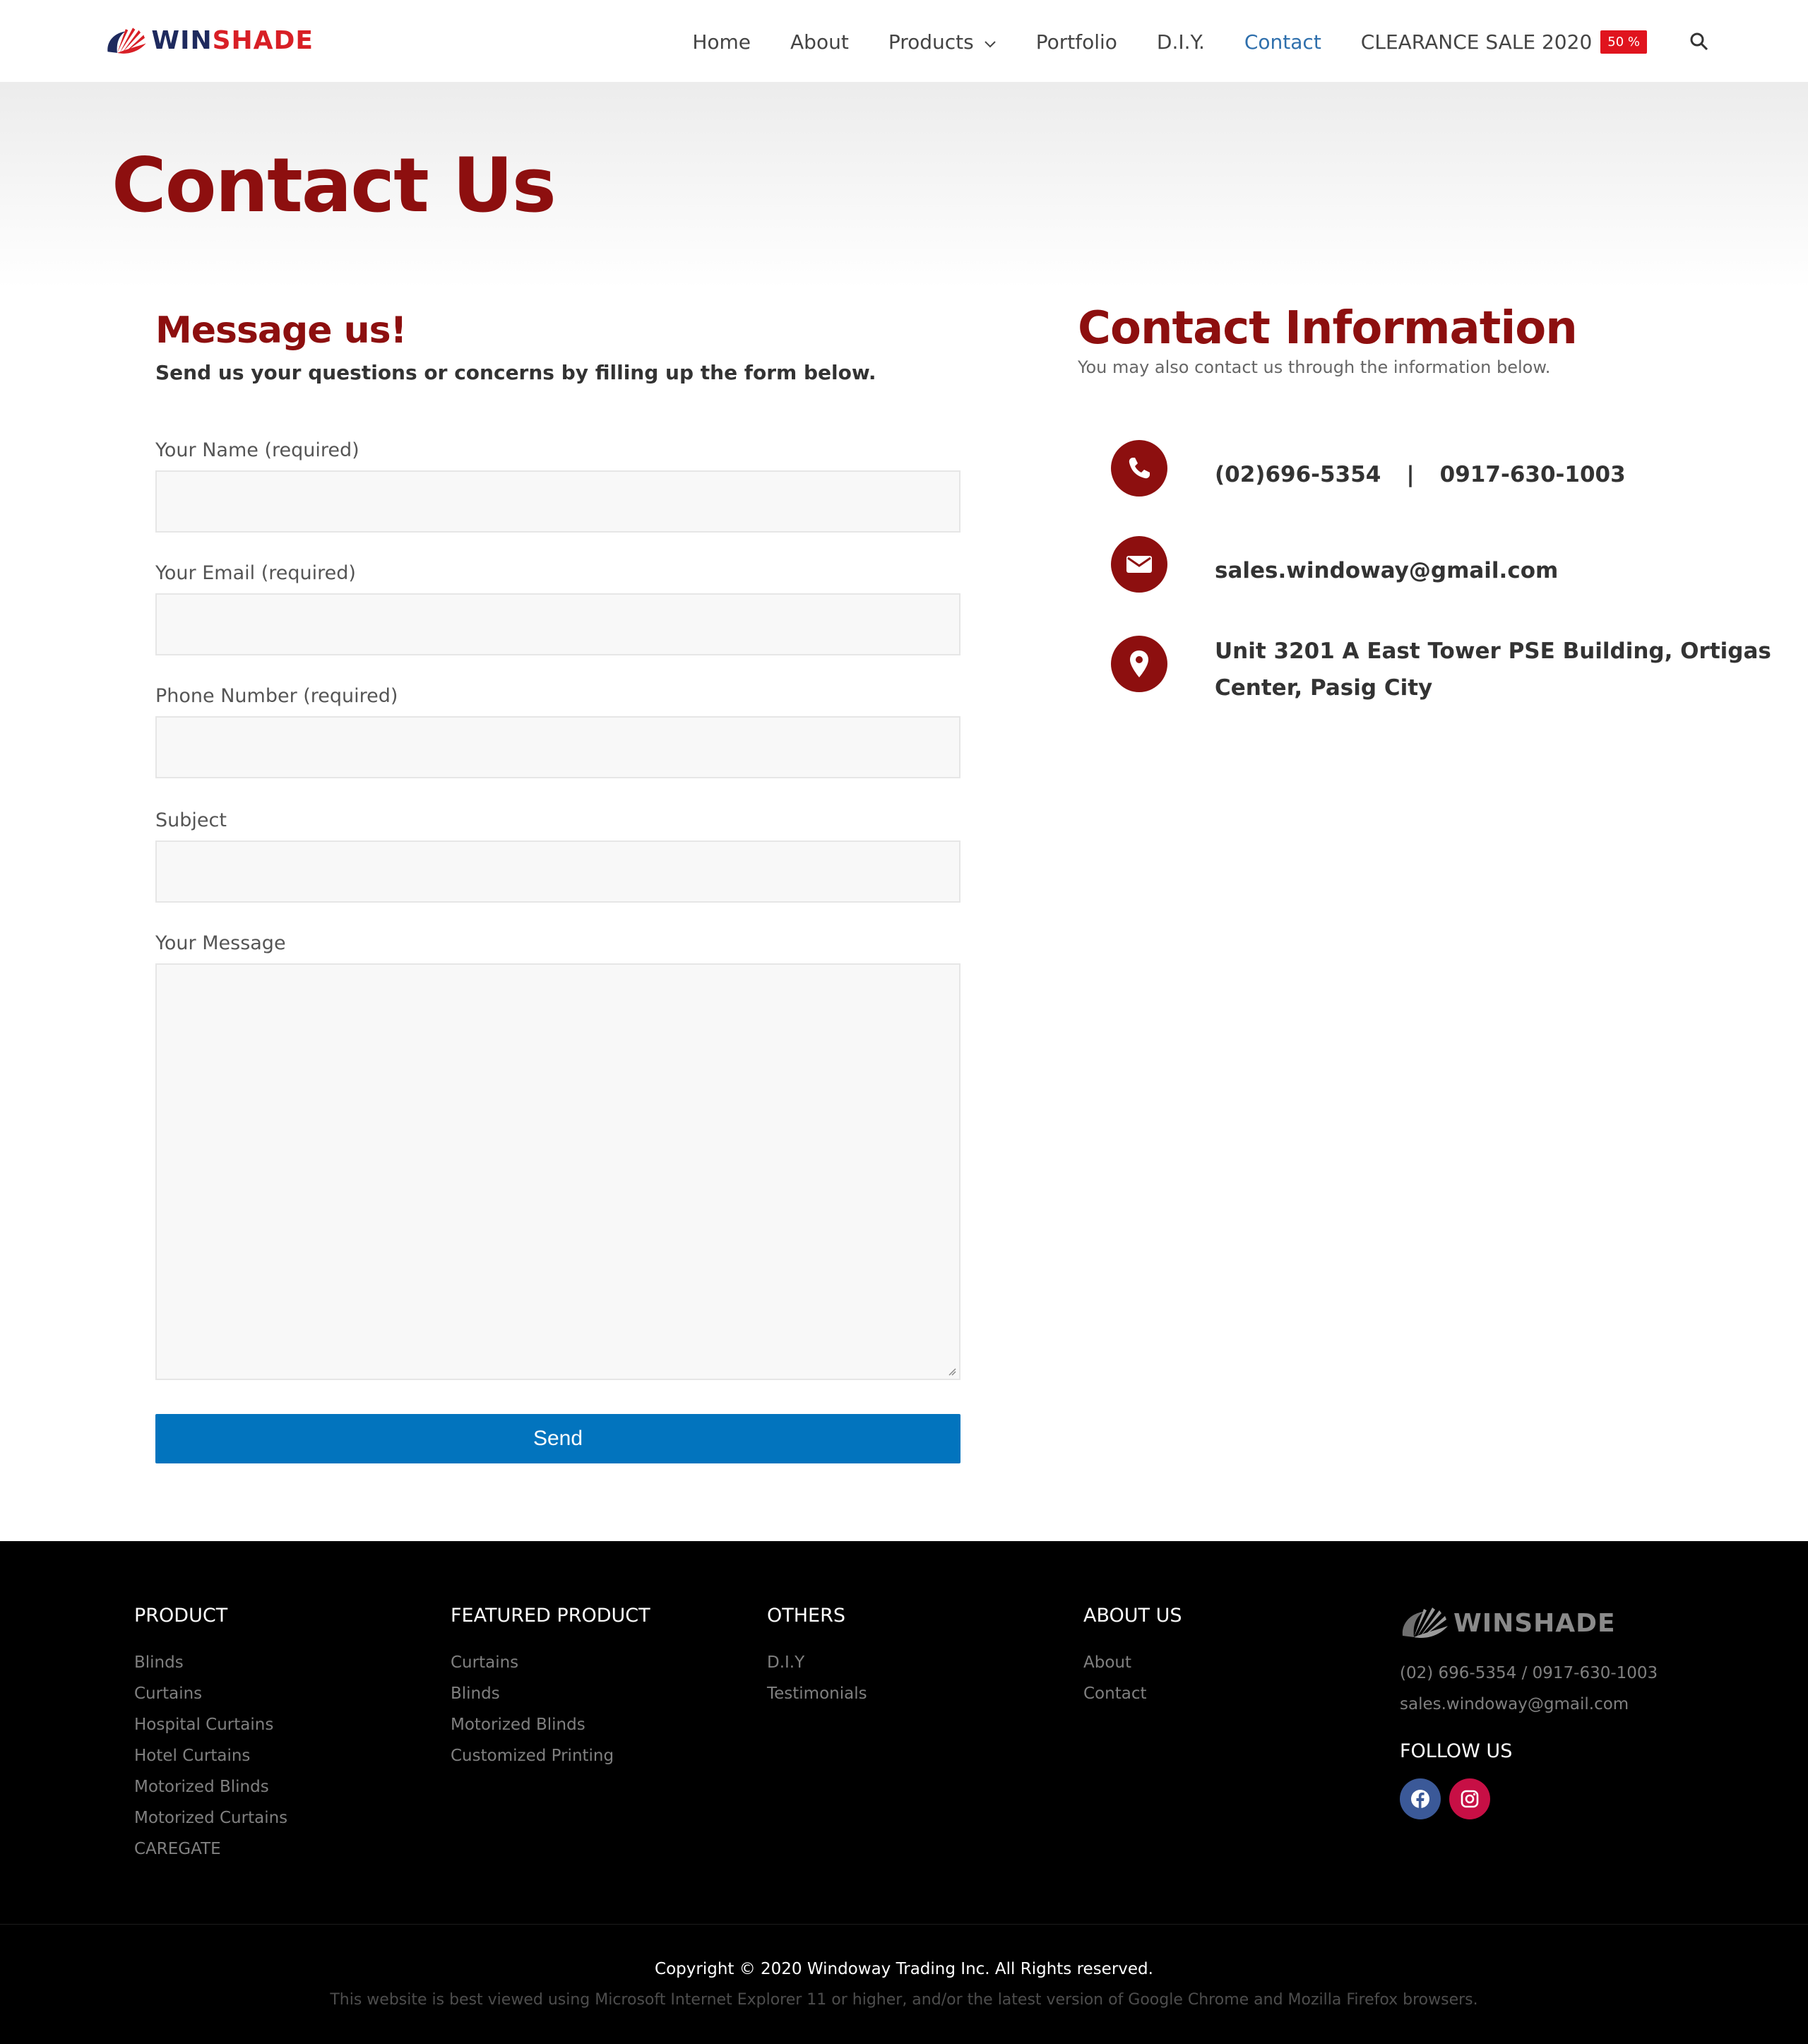  Describe the element at coordinates (1328, 328) in the screenshot. I see `contact-info-heading: Contact Information` at that location.